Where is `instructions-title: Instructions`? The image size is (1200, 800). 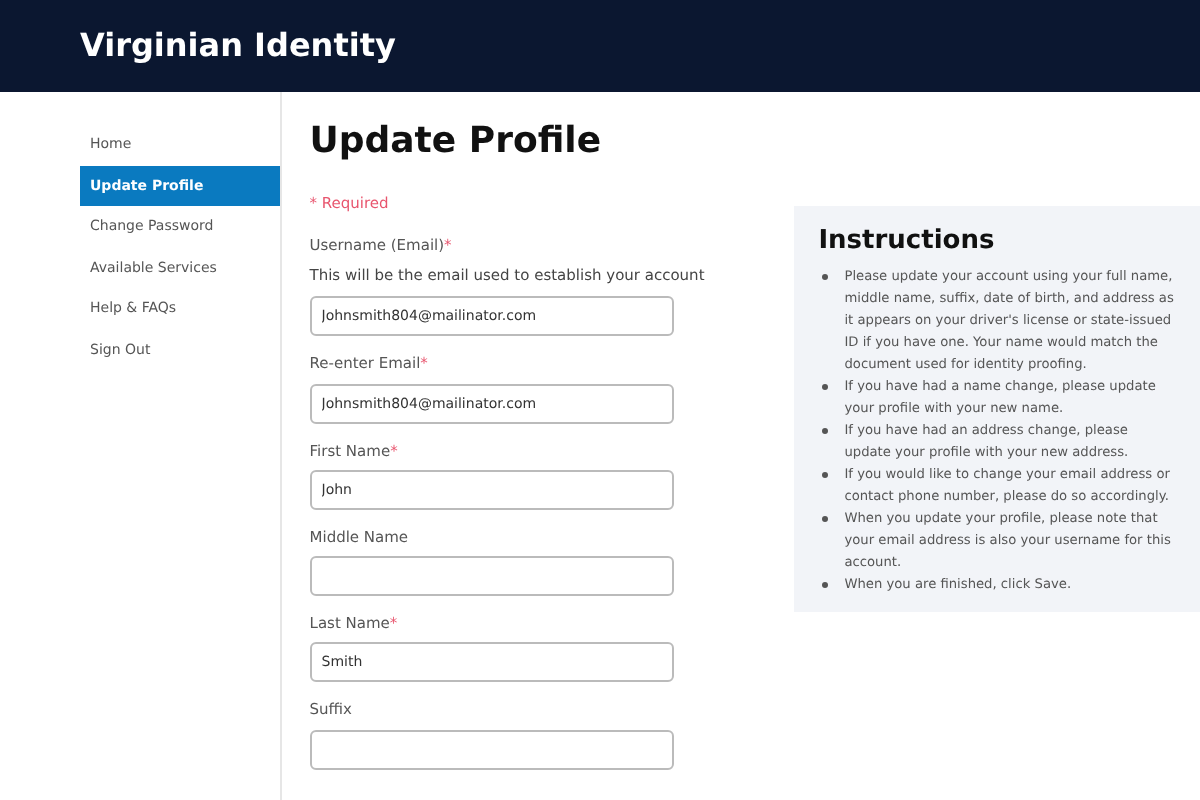 instructions-title: Instructions is located at coordinates (907, 242).